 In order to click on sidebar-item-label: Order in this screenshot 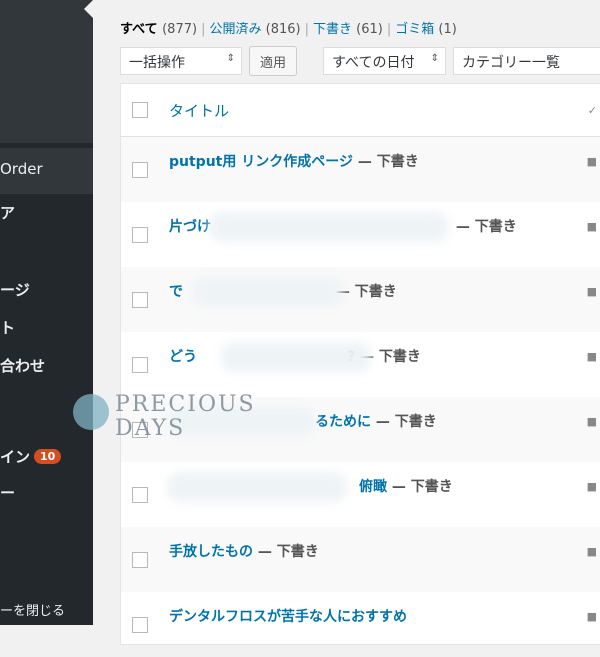, I will do `click(21, 169)`.